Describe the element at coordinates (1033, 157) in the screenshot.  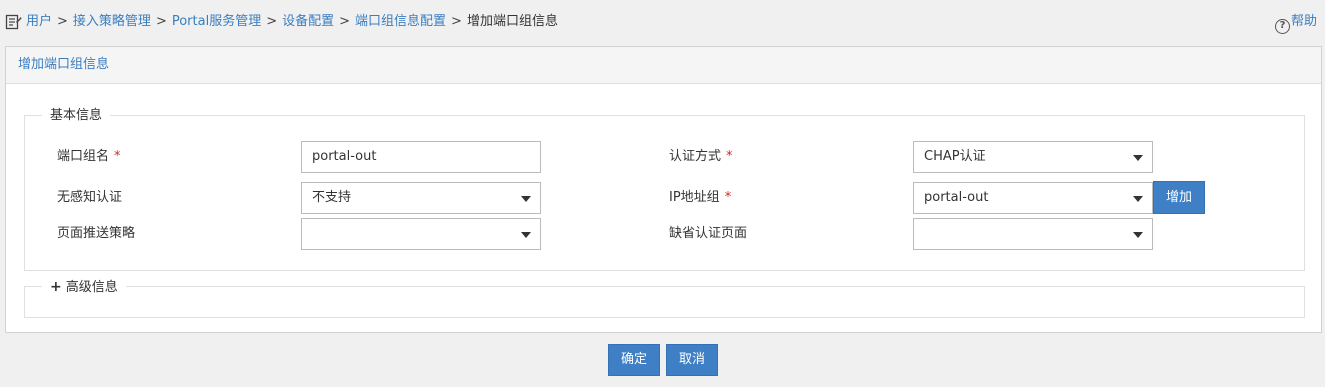
I see `auth-method-select: CHAP认证` at that location.